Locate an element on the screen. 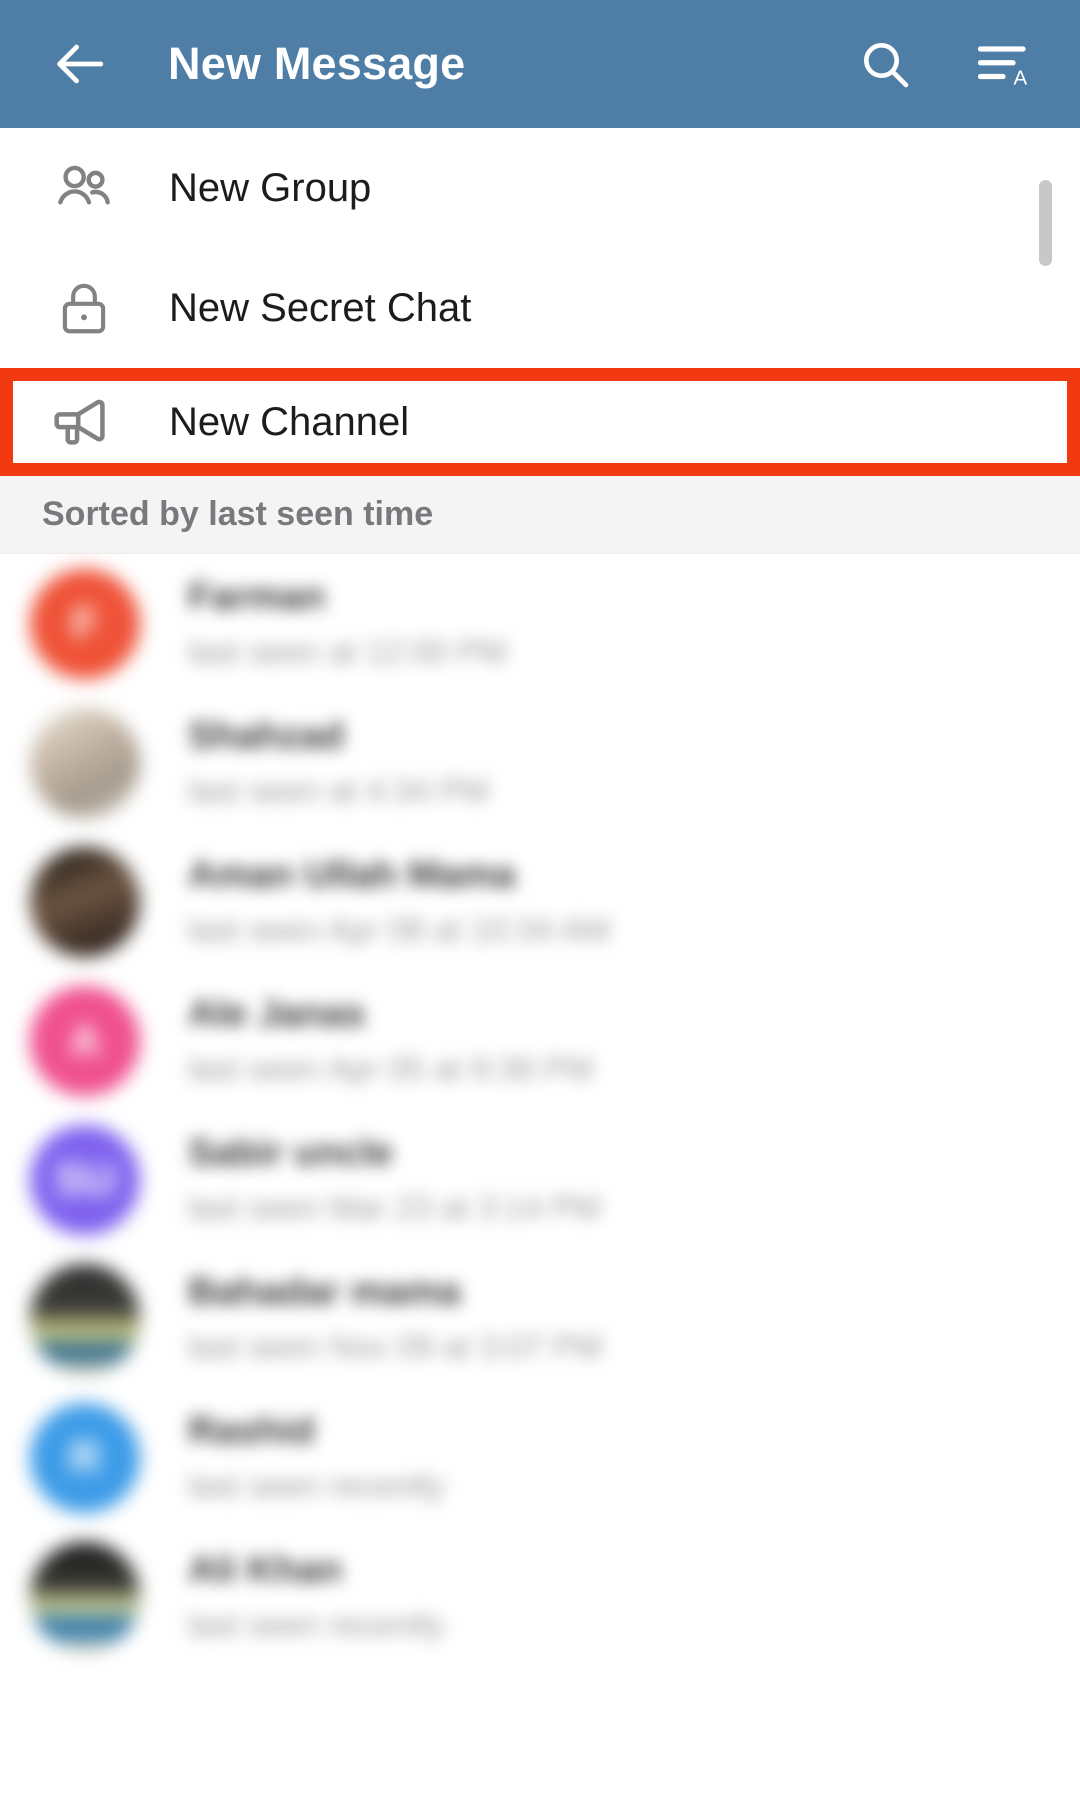  contact-text: Shahzad last seen at 4:34 PM is located at coordinates (338, 762).